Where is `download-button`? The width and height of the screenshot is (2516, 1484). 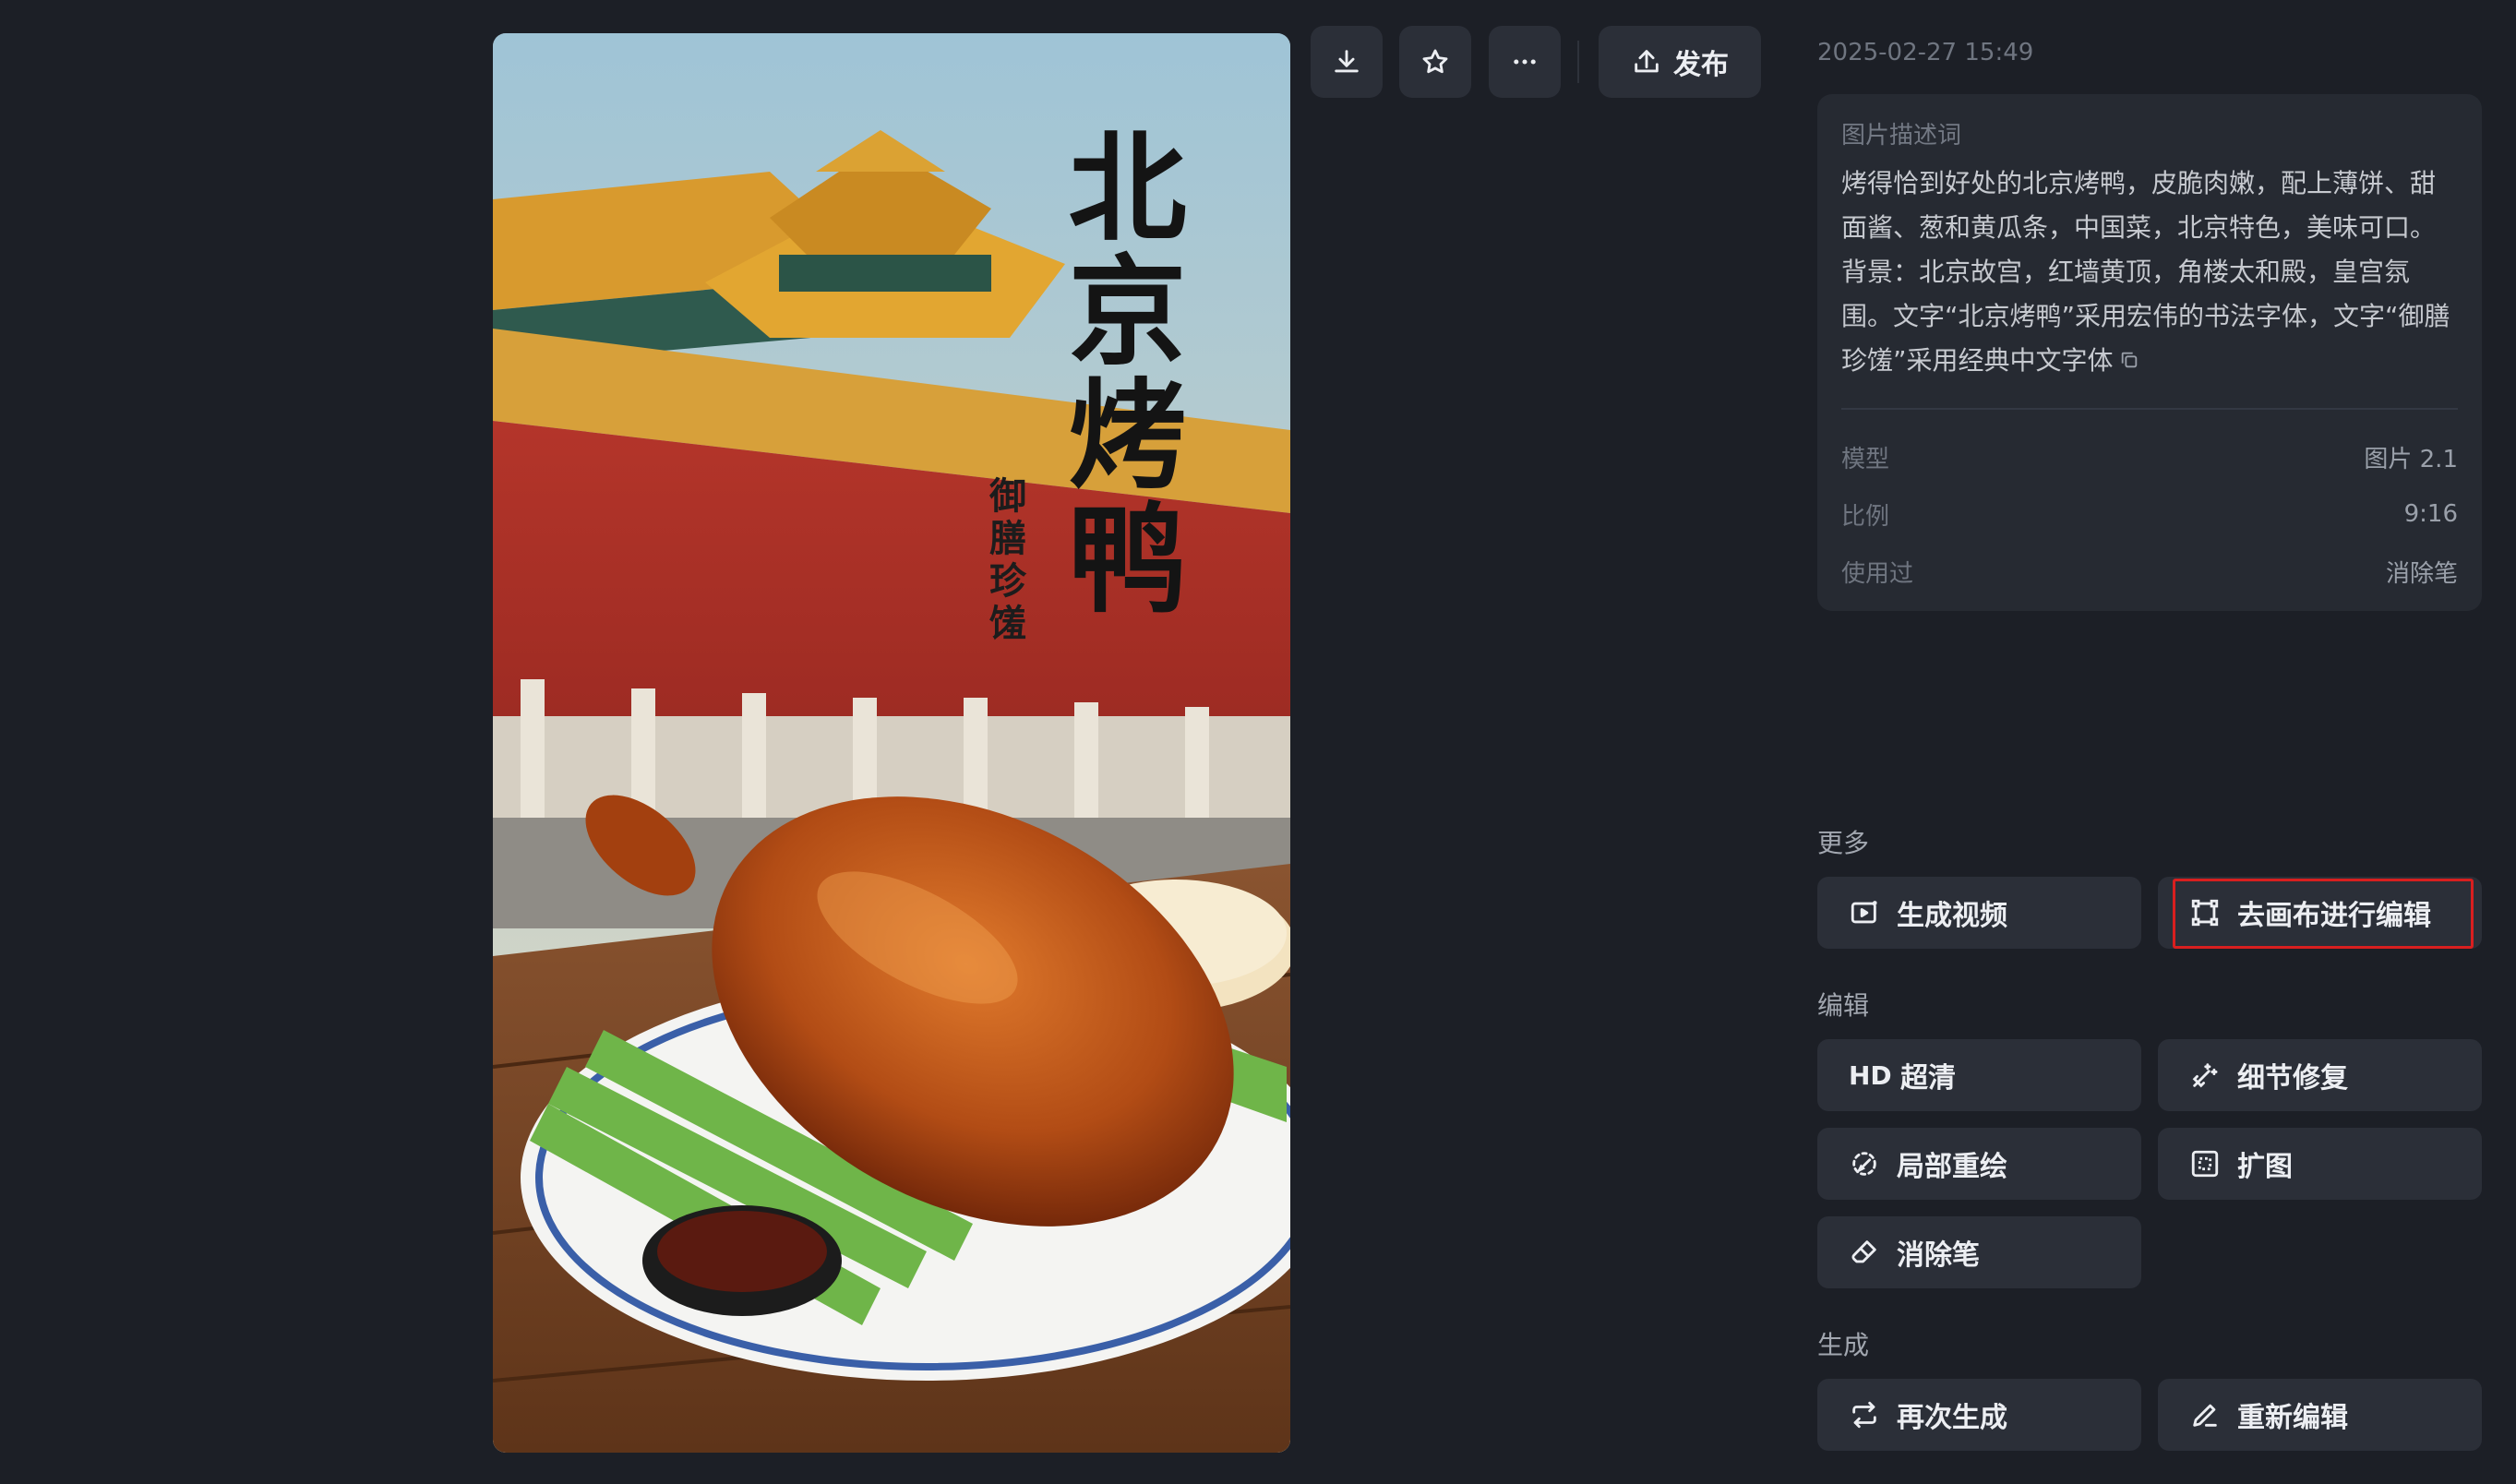
download-button is located at coordinates (1347, 62).